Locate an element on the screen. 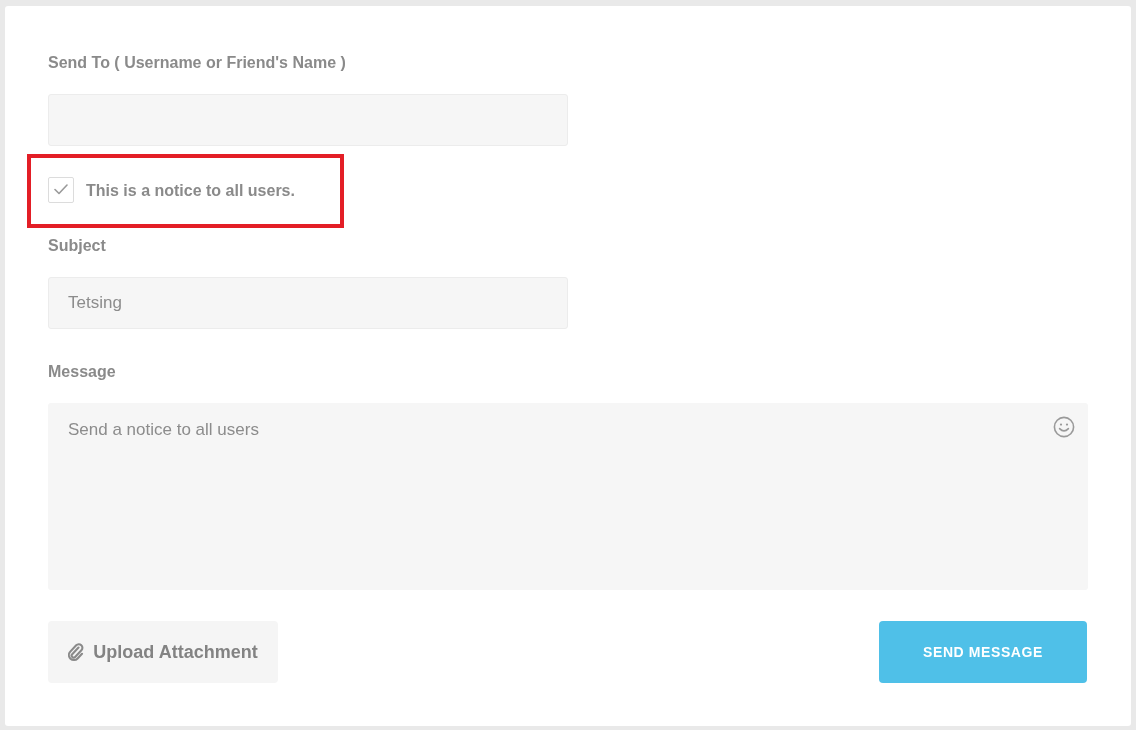 Image resolution: width=1136 pixels, height=730 pixels. check-icon is located at coordinates (61, 189).